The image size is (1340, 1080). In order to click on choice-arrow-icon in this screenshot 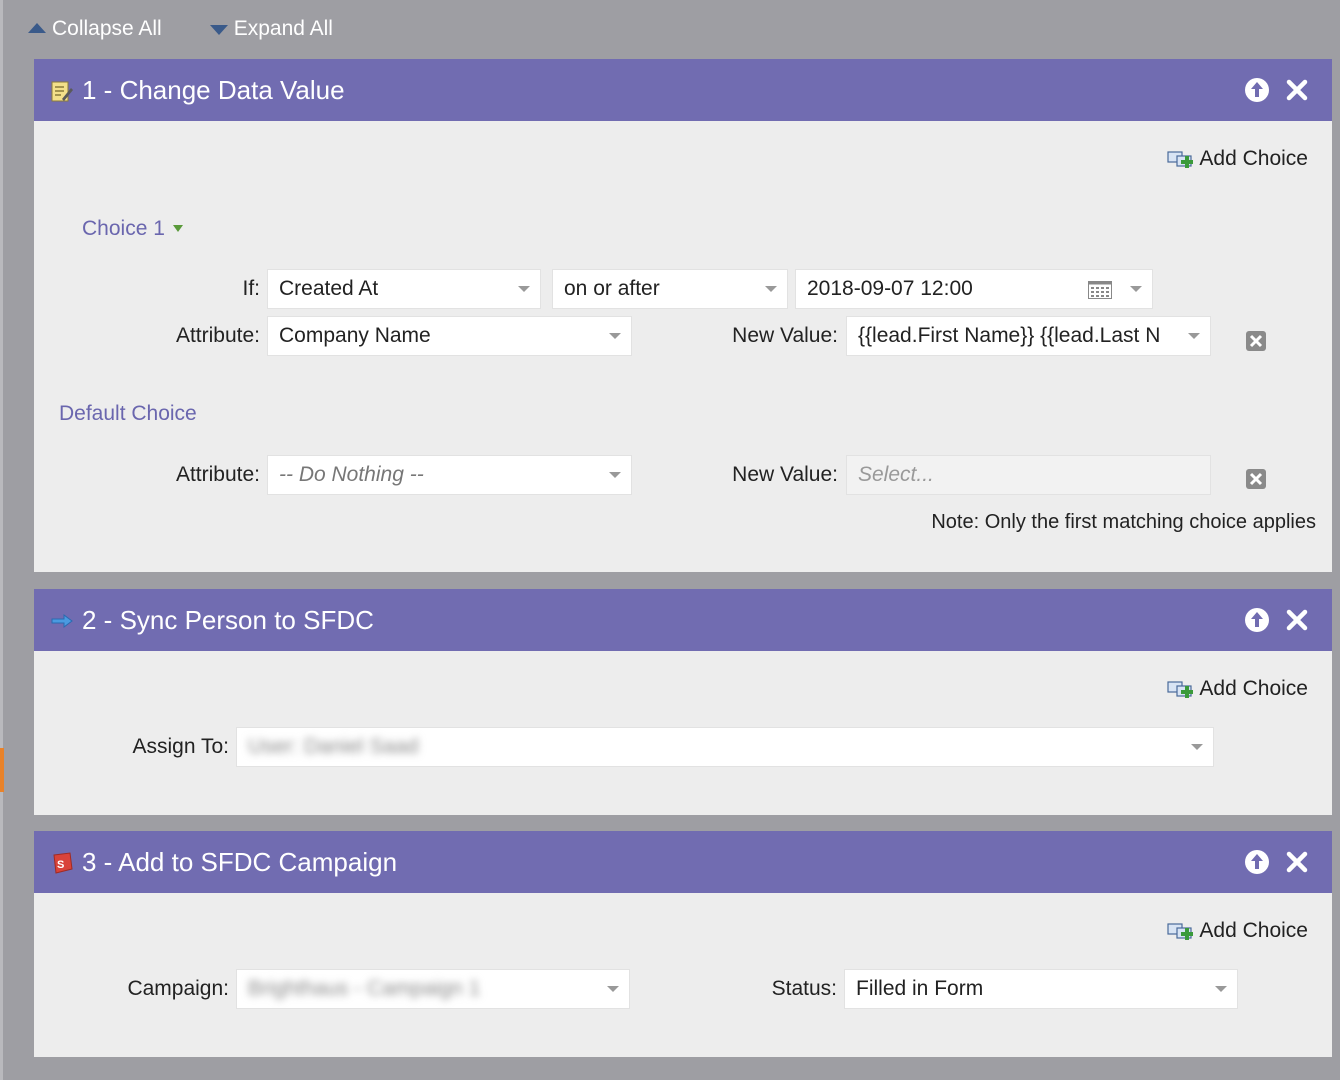, I will do `click(177, 228)`.